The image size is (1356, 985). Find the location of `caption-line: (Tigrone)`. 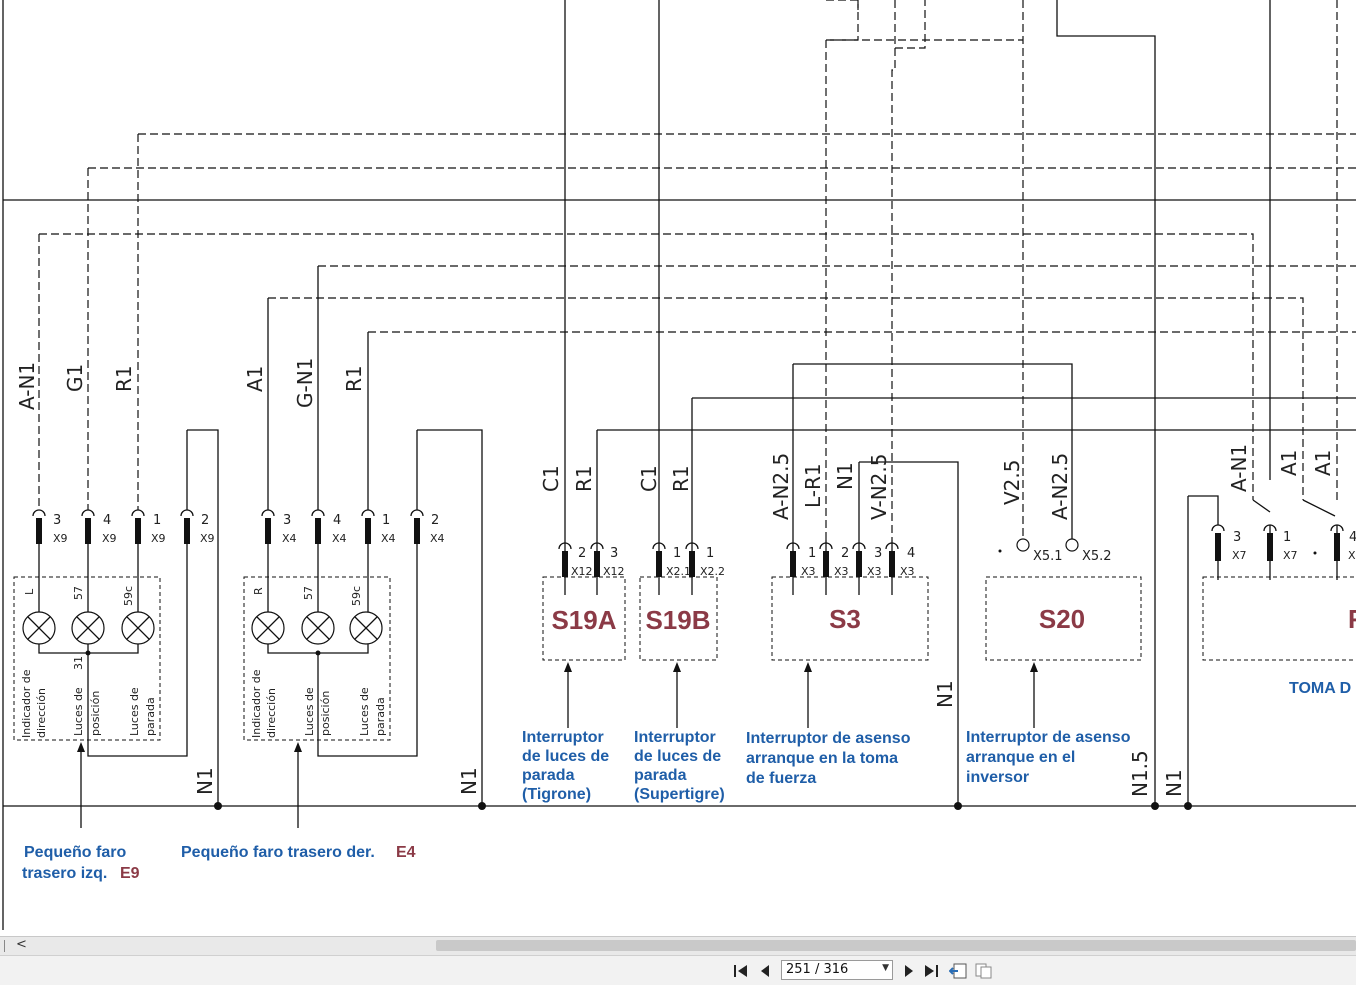

caption-line: (Tigrone) is located at coordinates (556, 794).